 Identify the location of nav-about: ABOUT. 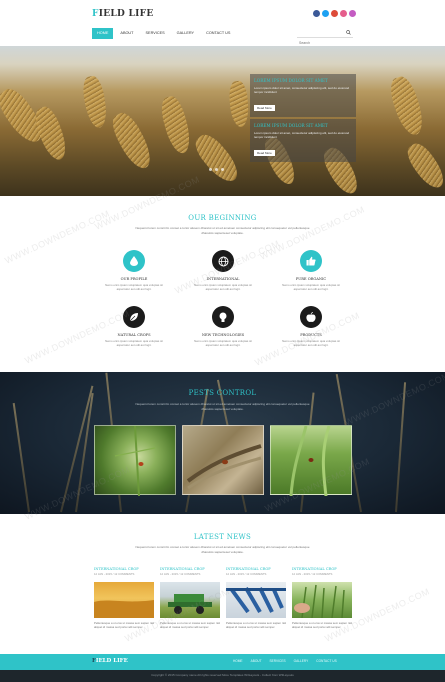
(126, 33).